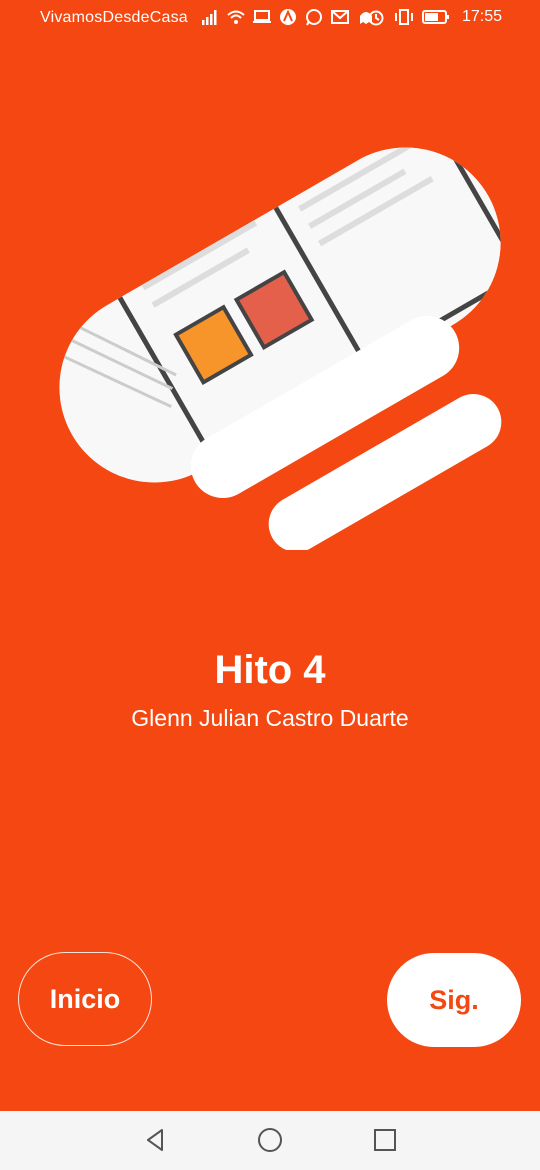  Describe the element at coordinates (155, 1140) in the screenshot. I see `back-icon` at that location.